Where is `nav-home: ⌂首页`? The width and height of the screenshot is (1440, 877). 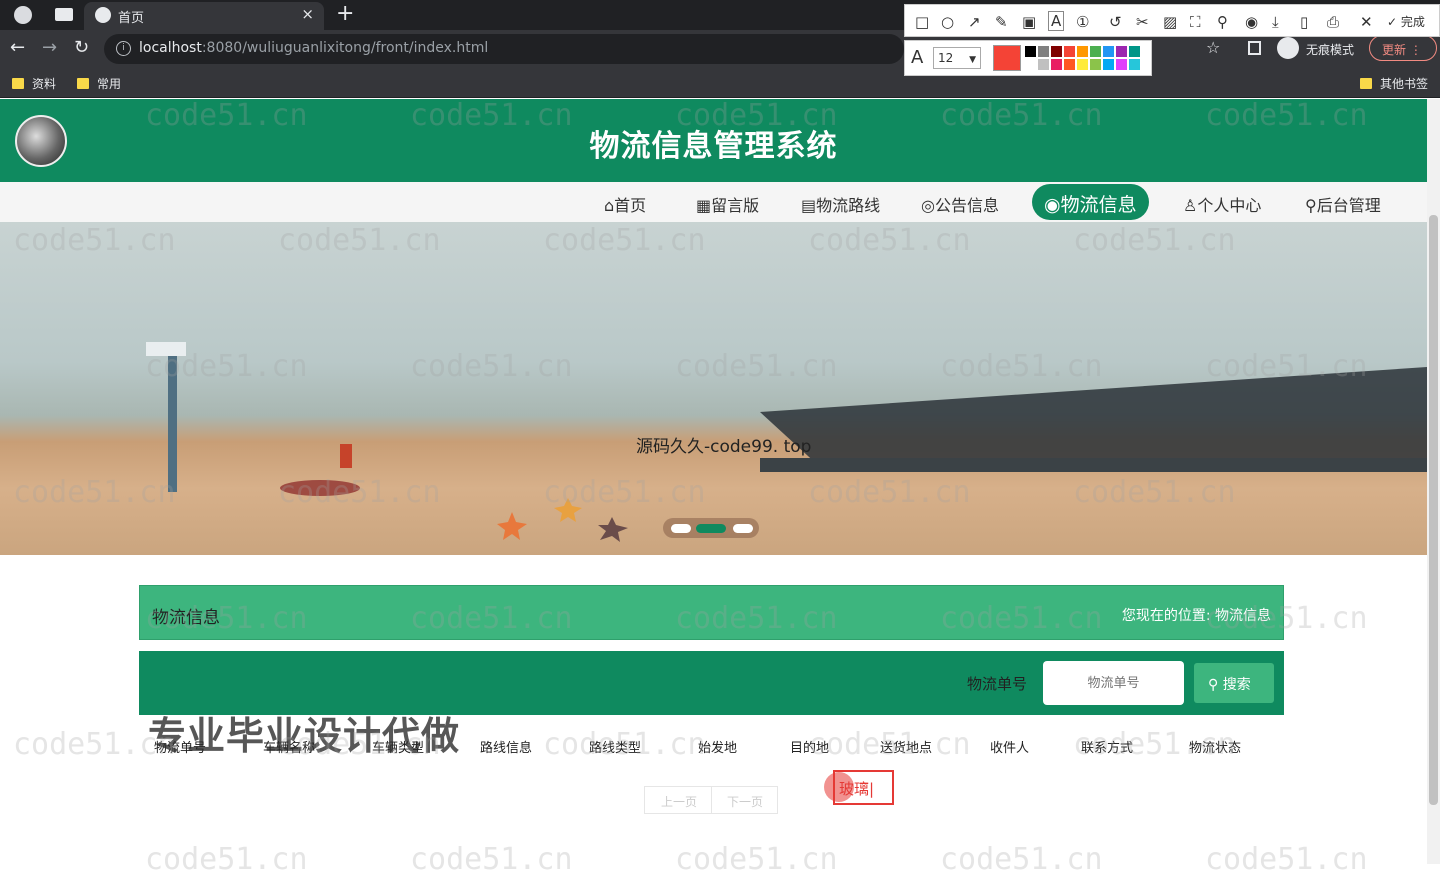 nav-home: ⌂首页 is located at coordinates (625, 204).